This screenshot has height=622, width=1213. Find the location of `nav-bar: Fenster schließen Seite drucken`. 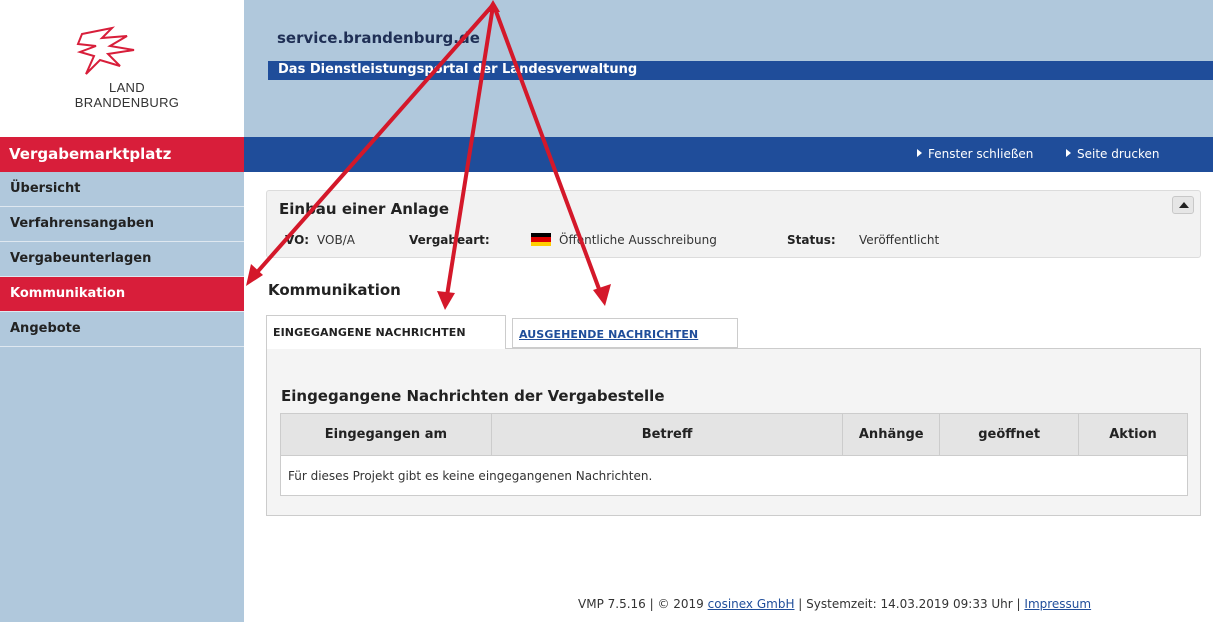

nav-bar: Fenster schließen Seite drucken is located at coordinates (728, 154).